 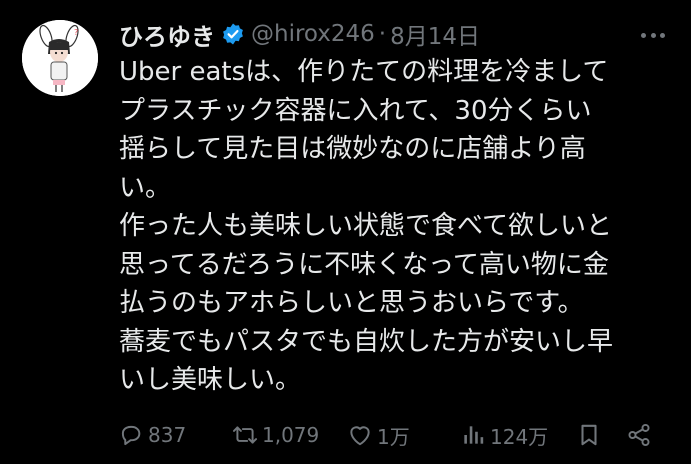 What do you see at coordinates (393, 436) in the screenshot?
I see `like-count: 1万` at bounding box center [393, 436].